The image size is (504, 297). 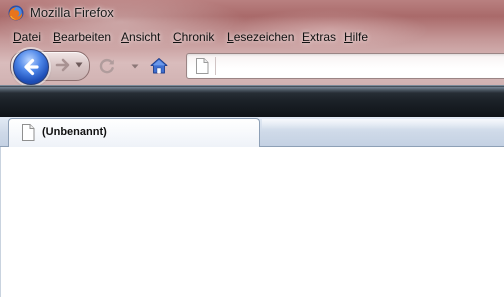 I want to click on menu-lesezeichen-rest: esezeichen, so click(x=264, y=37).